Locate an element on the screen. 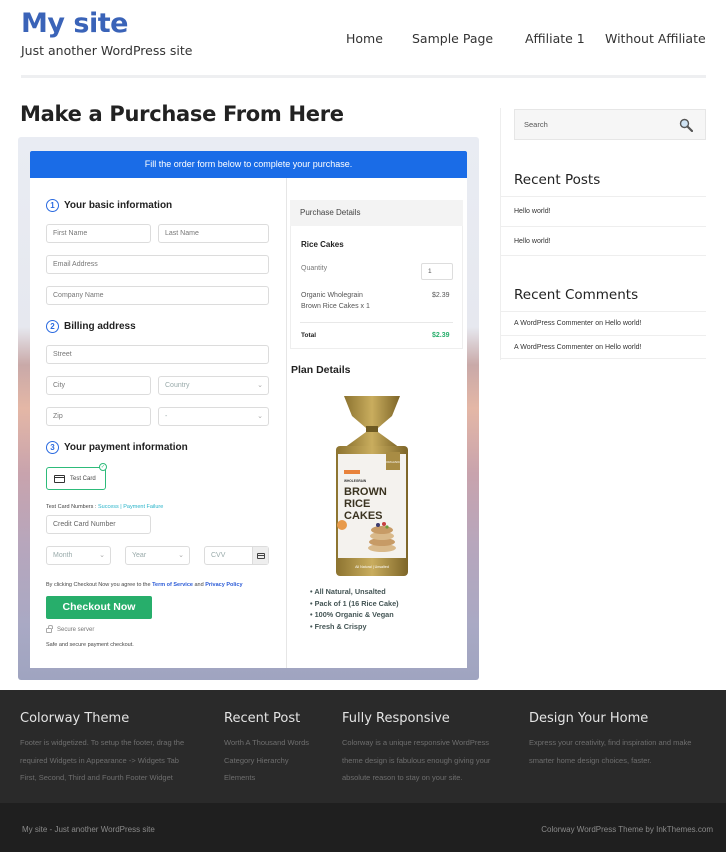  country-select-value: Country is located at coordinates (177, 385).